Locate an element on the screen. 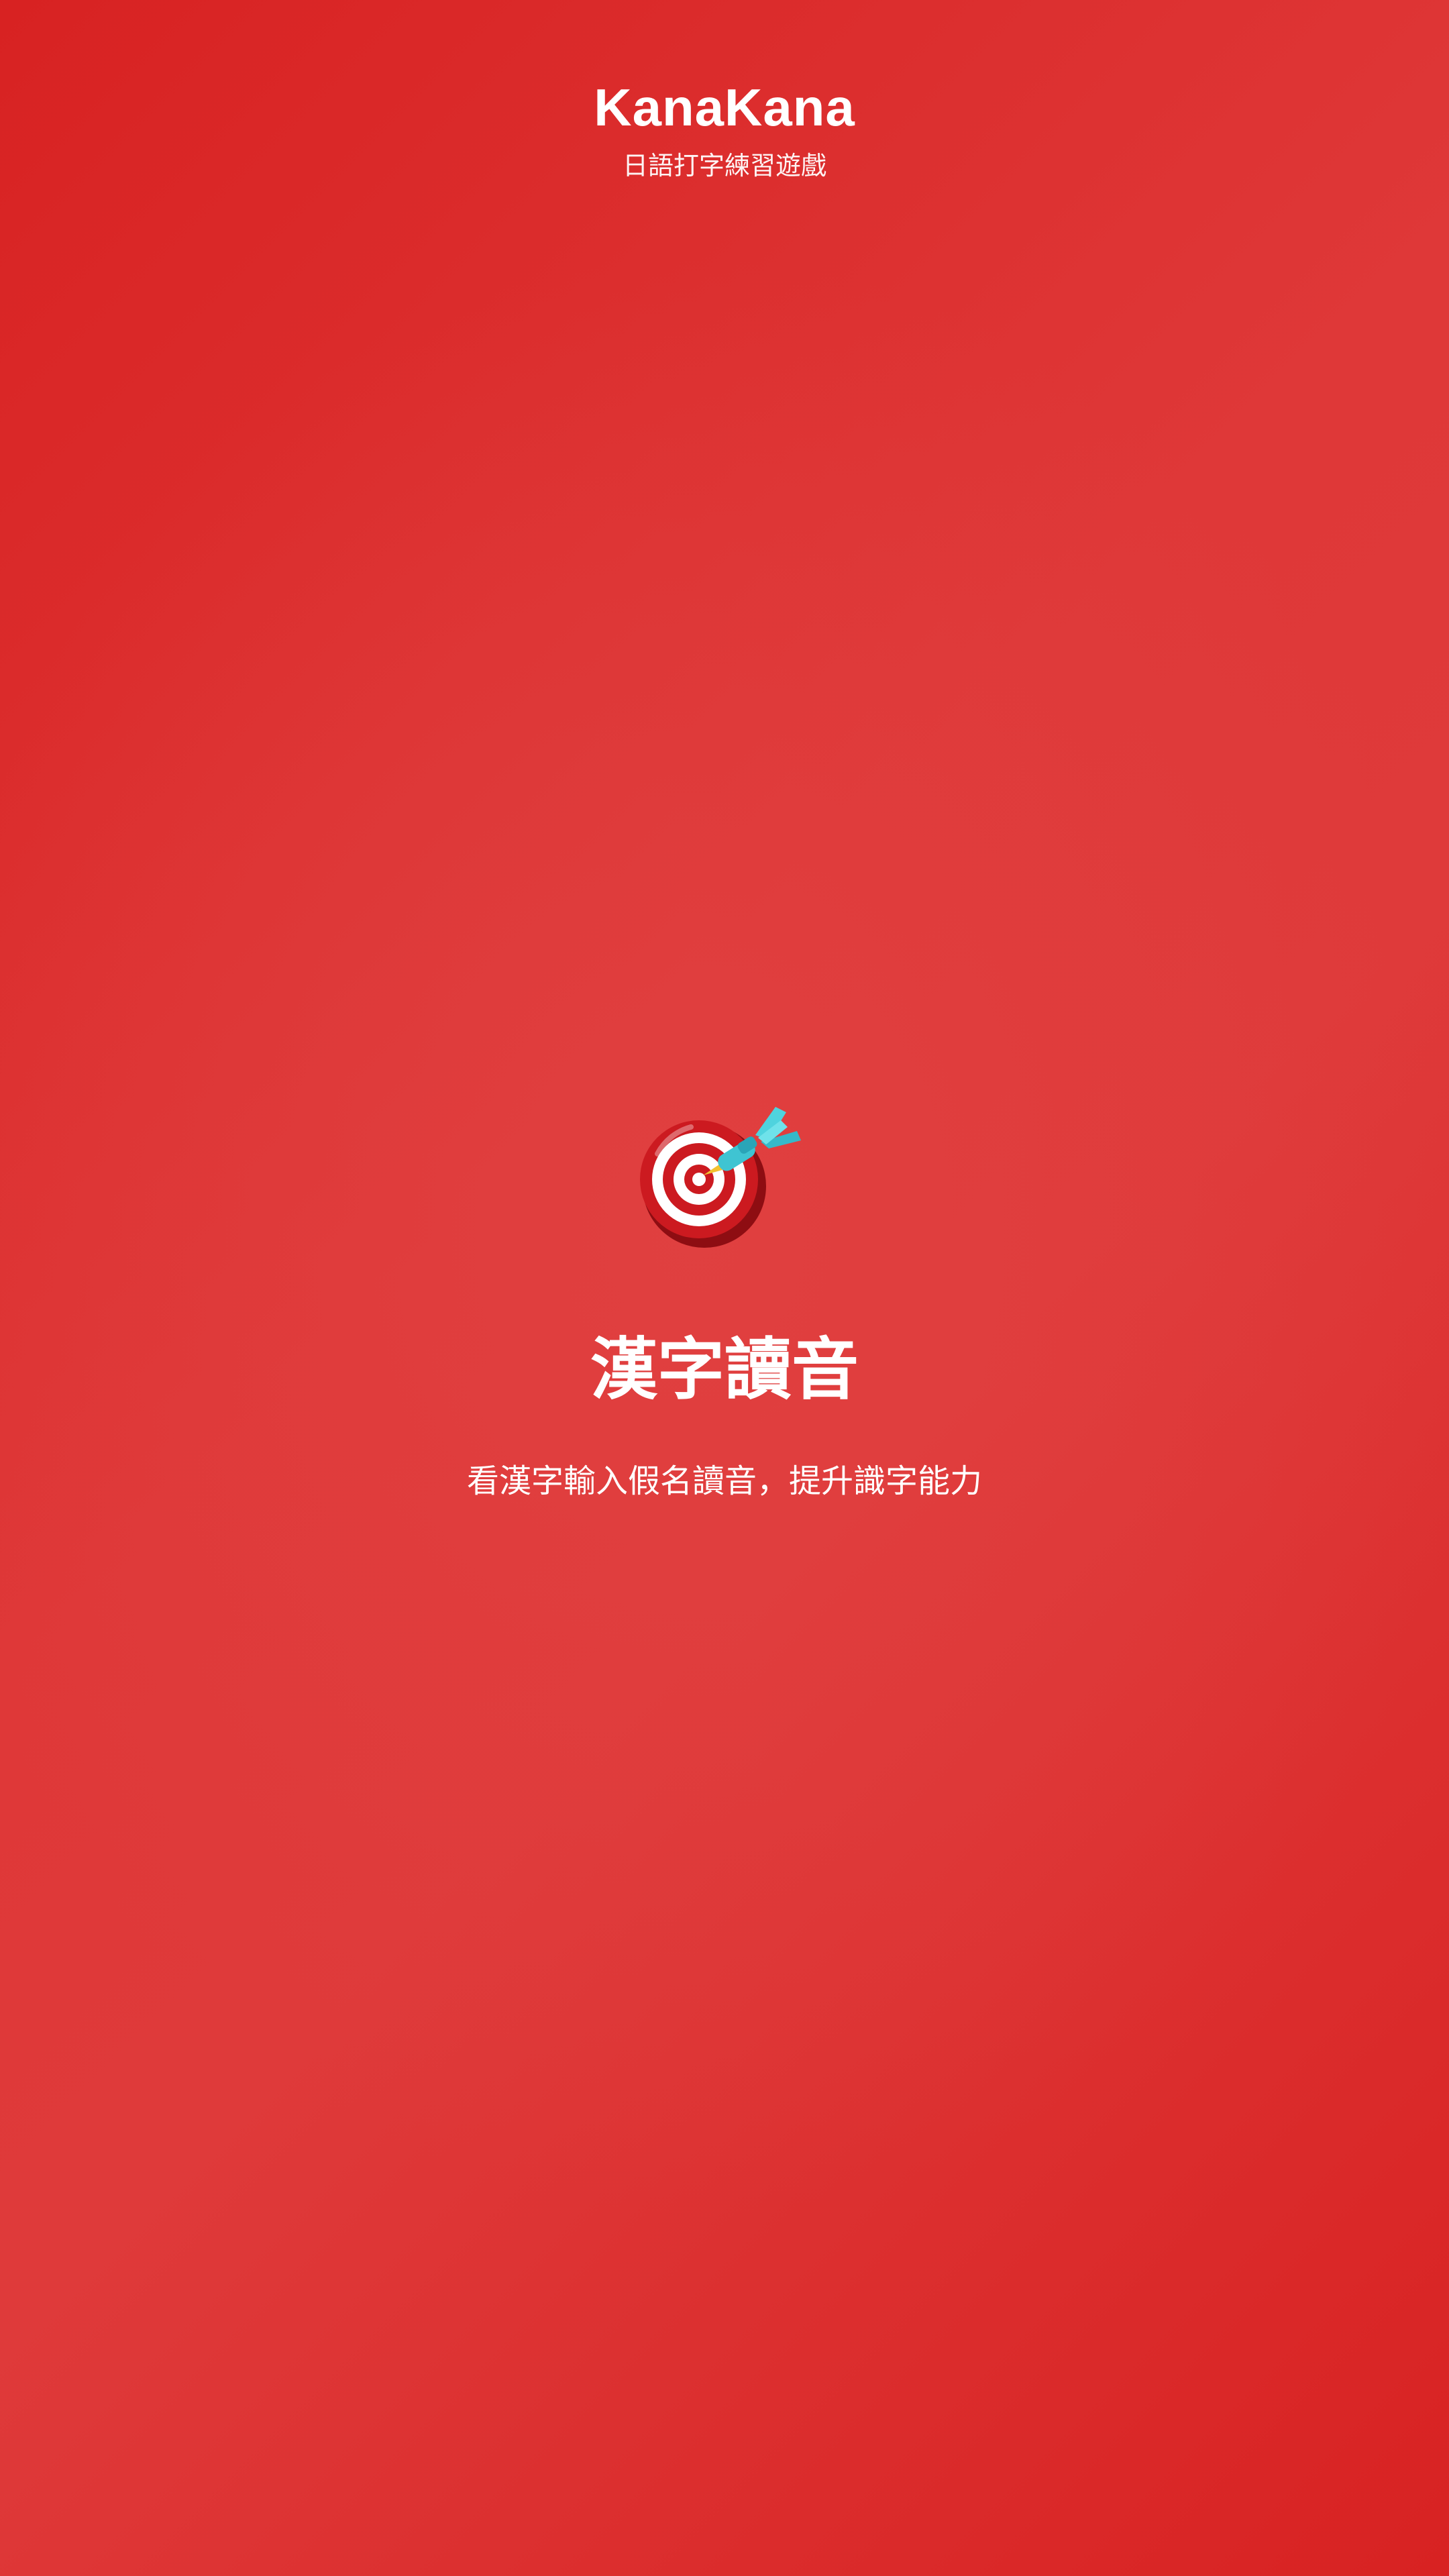 The height and width of the screenshot is (2576, 1449). app-subtitle: 日語打字練習遊戲 is located at coordinates (724, 165).